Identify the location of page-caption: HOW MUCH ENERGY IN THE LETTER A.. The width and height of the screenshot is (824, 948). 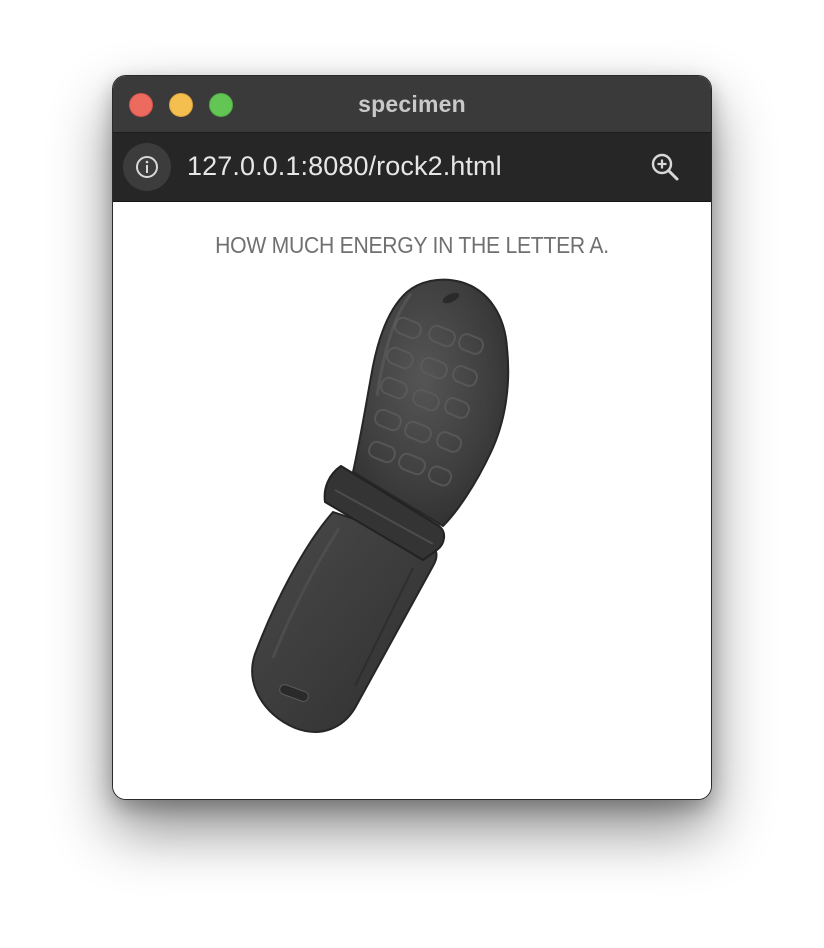
(412, 245).